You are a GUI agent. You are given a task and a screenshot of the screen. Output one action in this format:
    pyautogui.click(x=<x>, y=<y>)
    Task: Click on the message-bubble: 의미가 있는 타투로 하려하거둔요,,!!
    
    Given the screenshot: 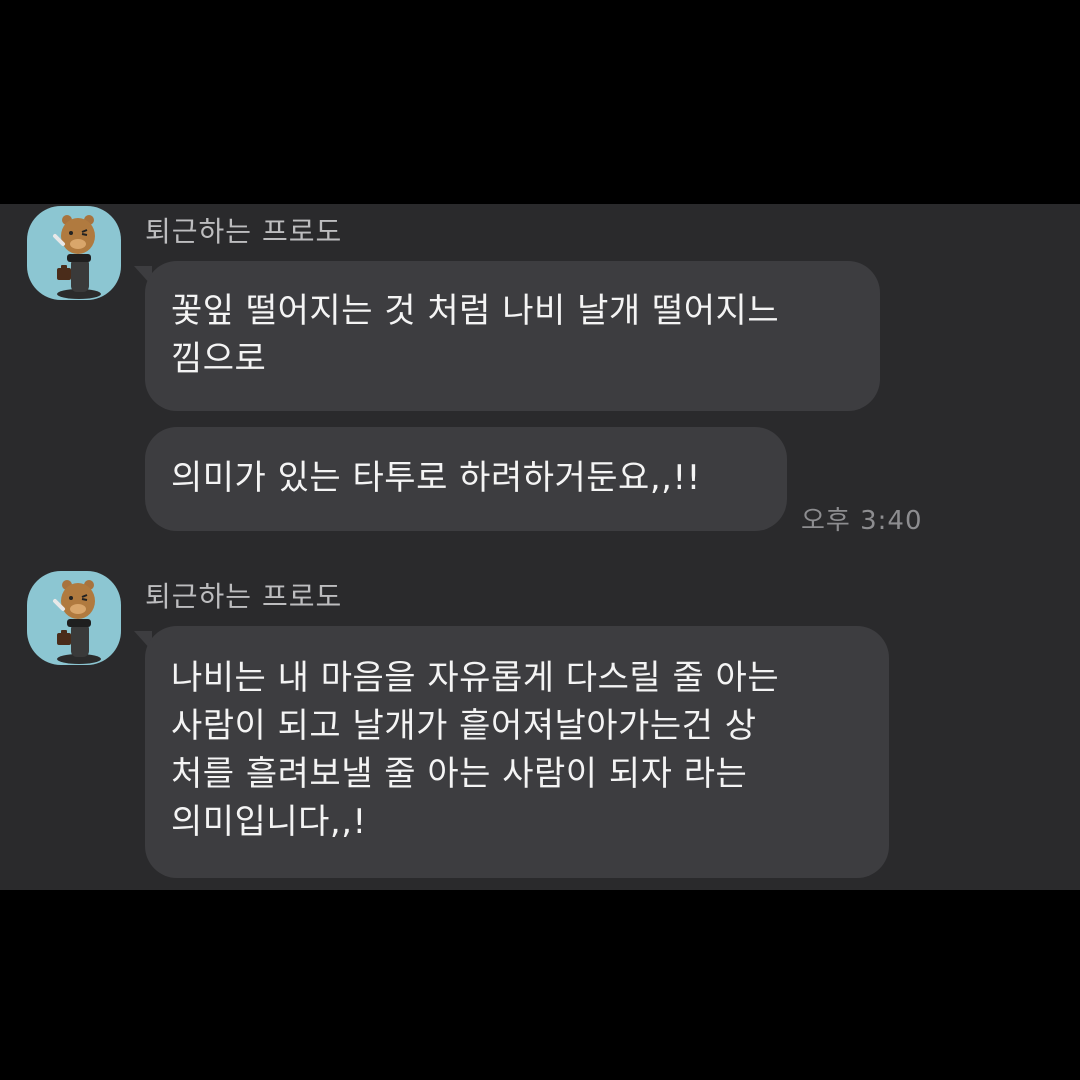 What is the action you would take?
    pyautogui.click(x=466, y=479)
    